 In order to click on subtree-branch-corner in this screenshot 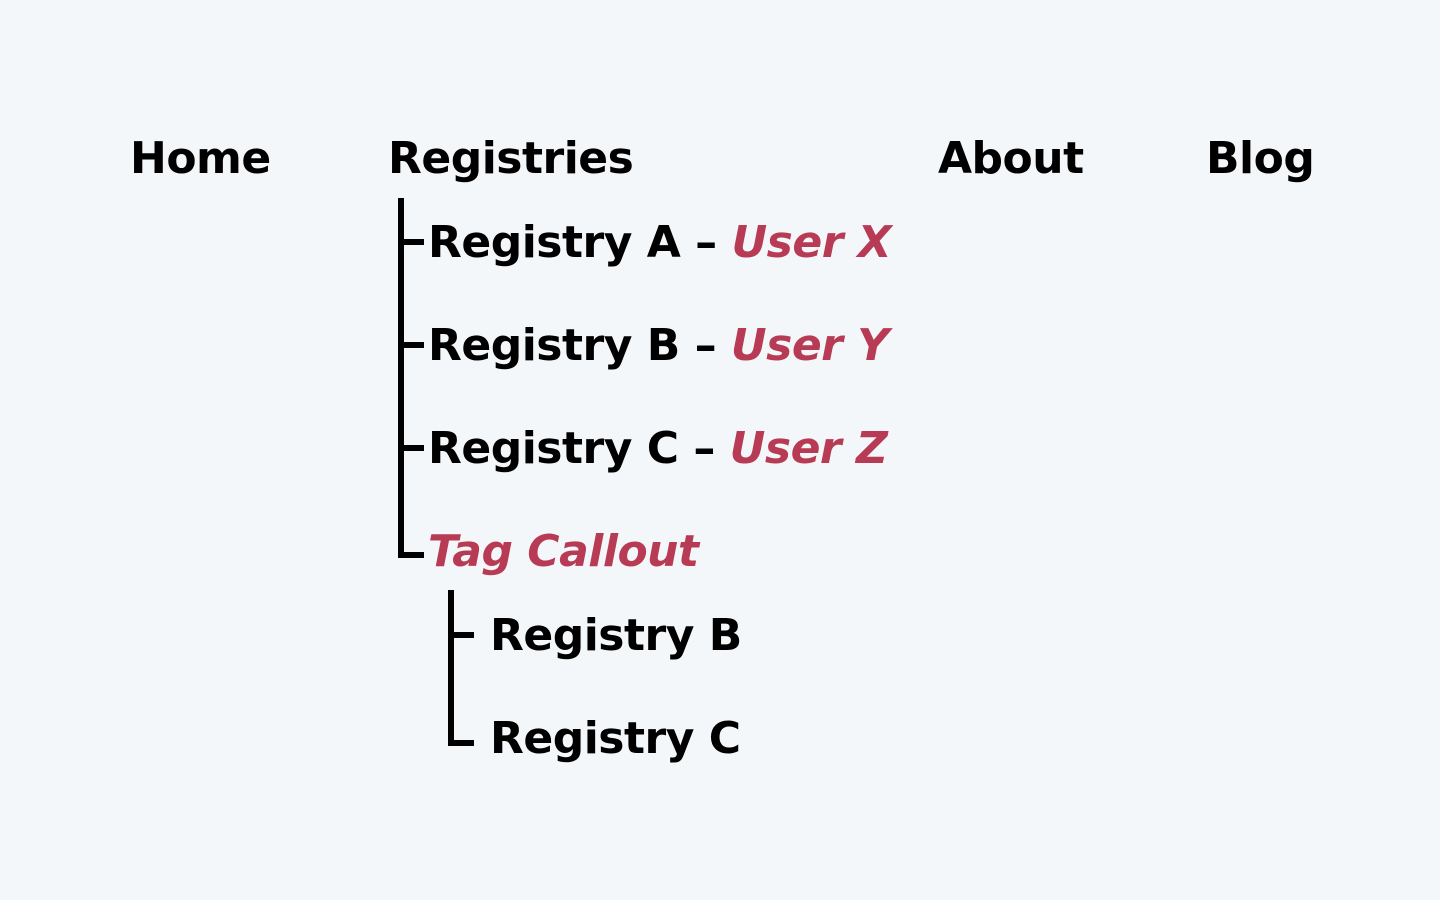, I will do `click(461, 743)`.